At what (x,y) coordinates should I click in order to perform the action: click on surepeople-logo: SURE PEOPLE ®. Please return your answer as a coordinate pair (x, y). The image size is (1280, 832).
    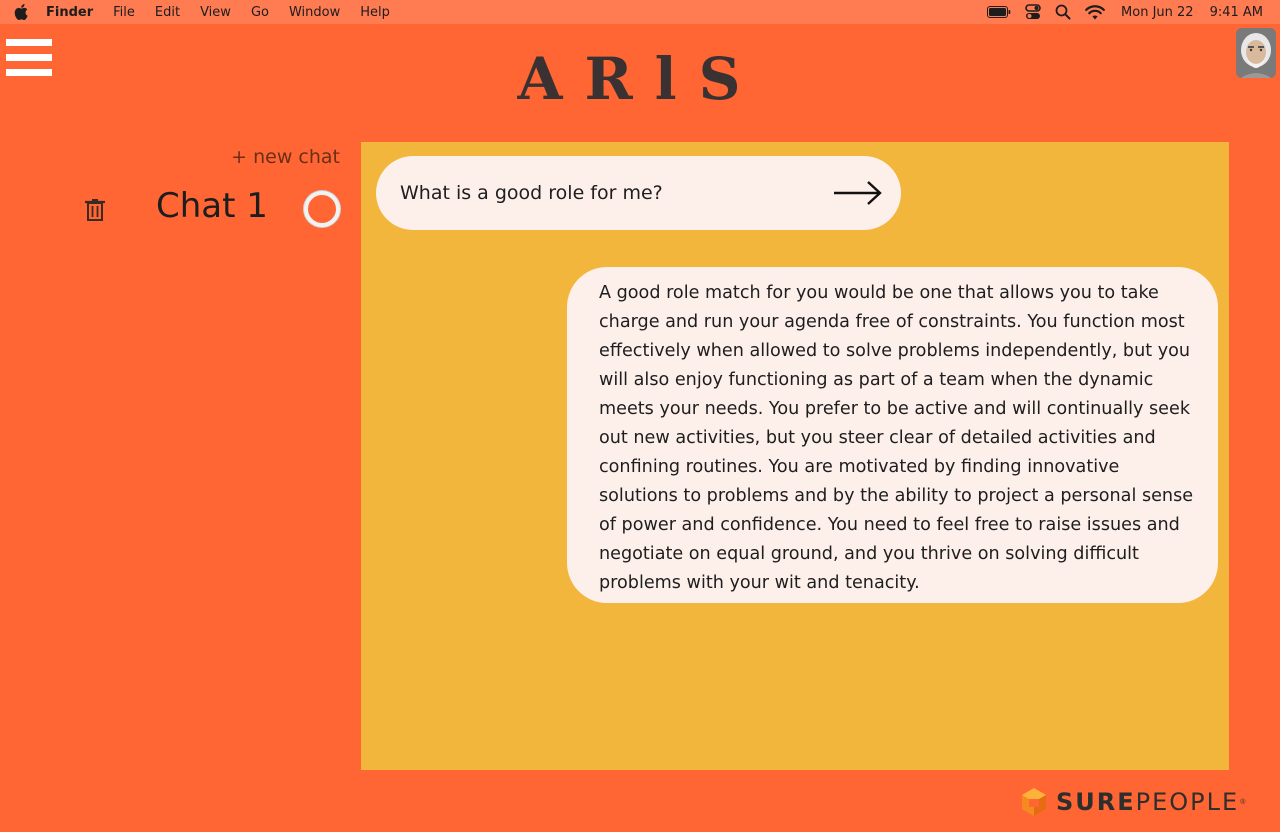
    Looking at the image, I should click on (1132, 802).